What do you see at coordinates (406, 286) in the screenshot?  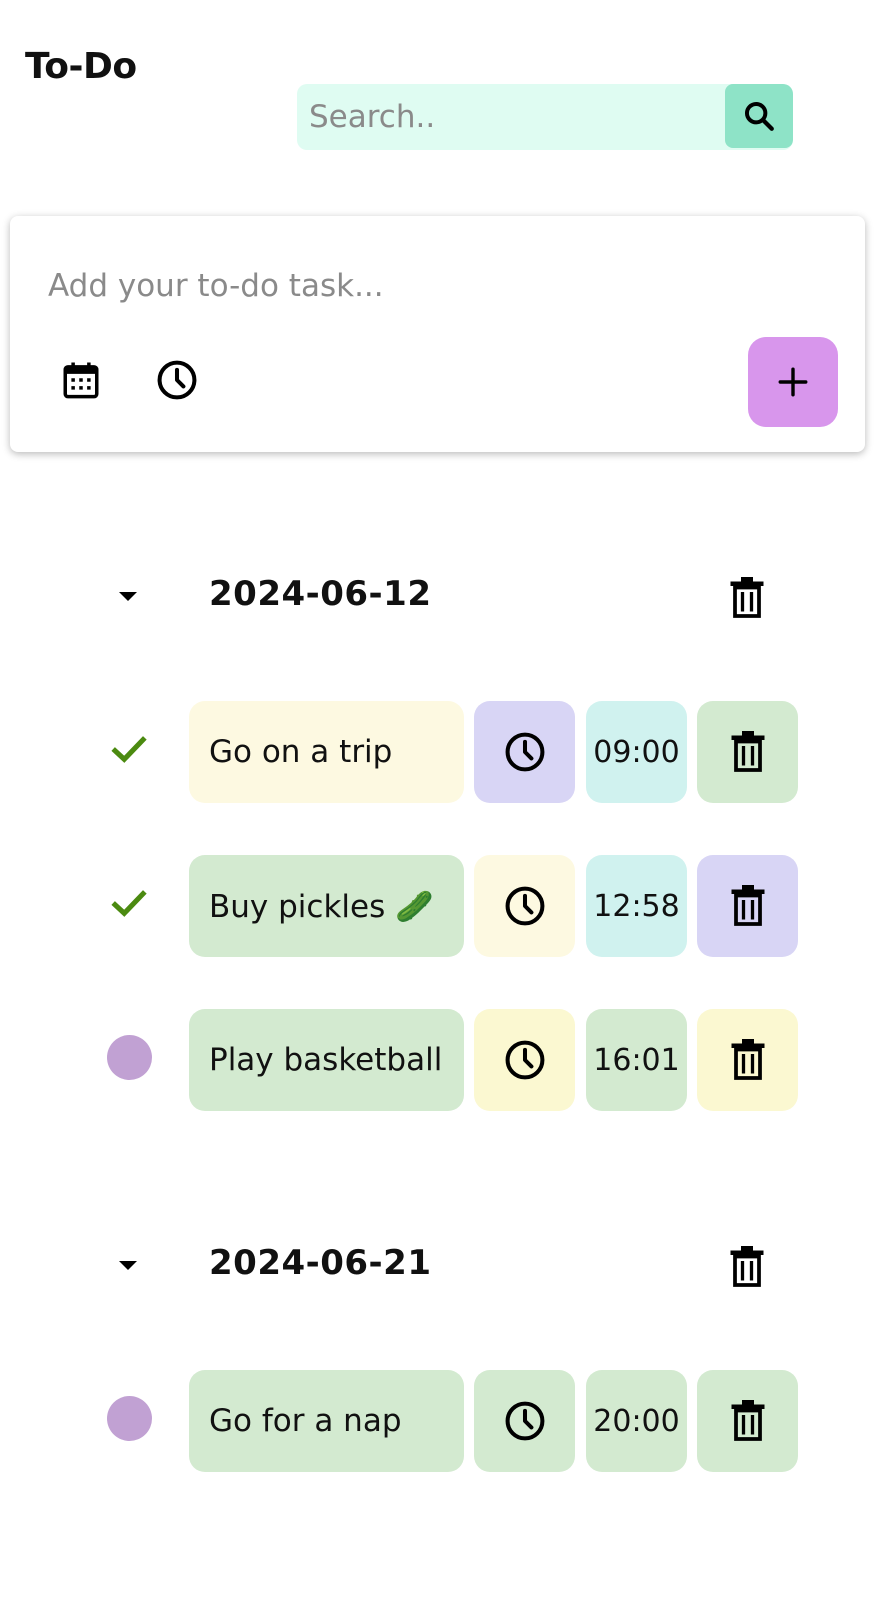 I see `add-task-input` at bounding box center [406, 286].